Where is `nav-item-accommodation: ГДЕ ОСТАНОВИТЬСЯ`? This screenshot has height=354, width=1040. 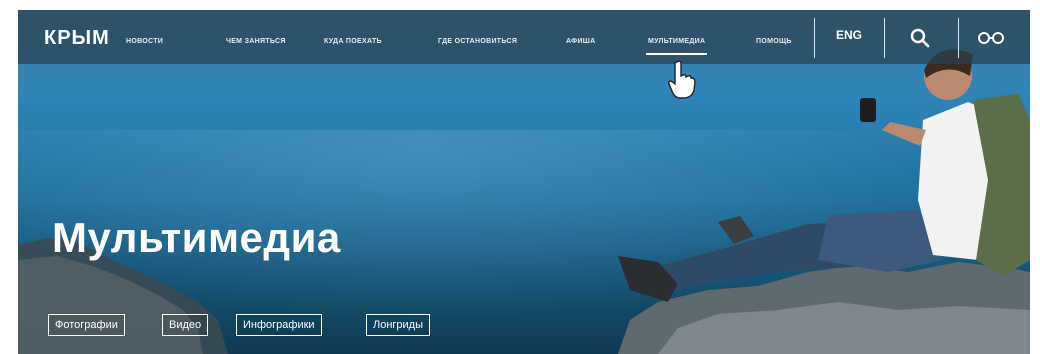
nav-item-accommodation: ГДЕ ОСТАНОВИТЬСЯ is located at coordinates (477, 41).